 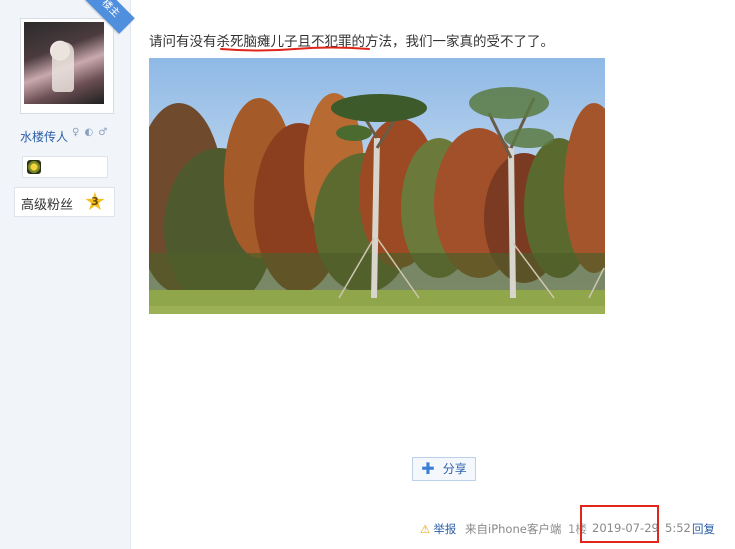 I want to click on warning-icon: ⚠, so click(x=425, y=529).